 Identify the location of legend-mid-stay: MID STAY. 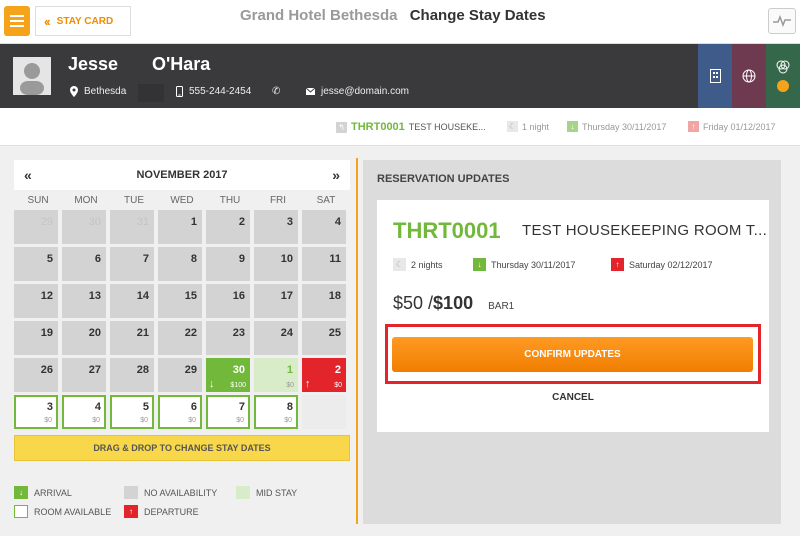
(266, 492).